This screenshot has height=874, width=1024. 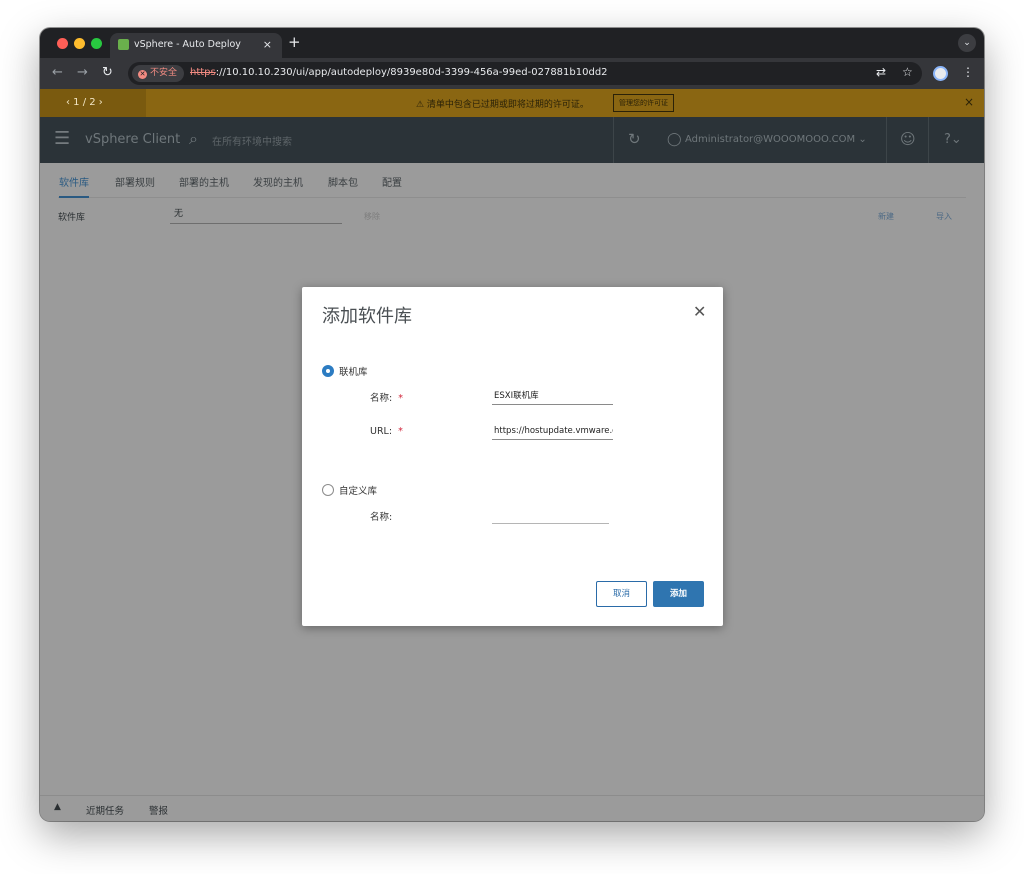 What do you see at coordinates (135, 186) in the screenshot?
I see `tab-deploy-rules: 部署规则` at bounding box center [135, 186].